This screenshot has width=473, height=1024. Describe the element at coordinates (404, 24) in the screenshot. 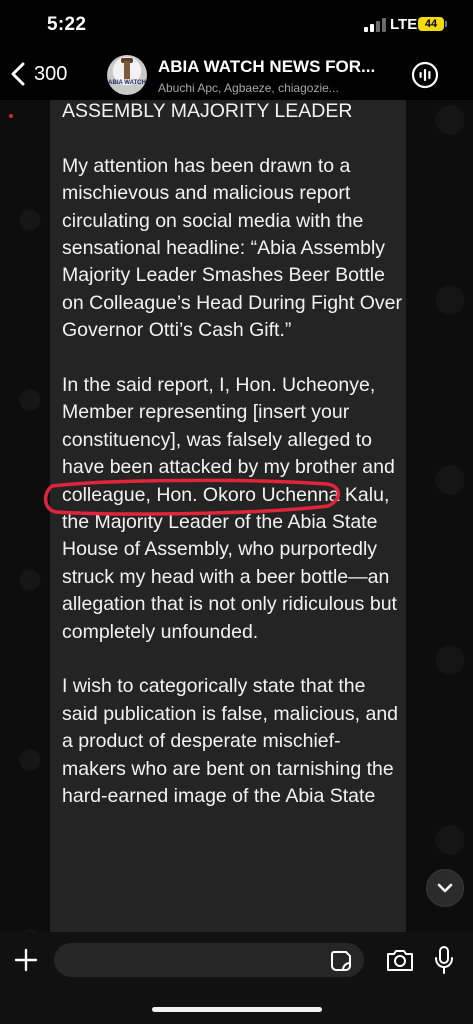

I see `network-type: LTE` at that location.